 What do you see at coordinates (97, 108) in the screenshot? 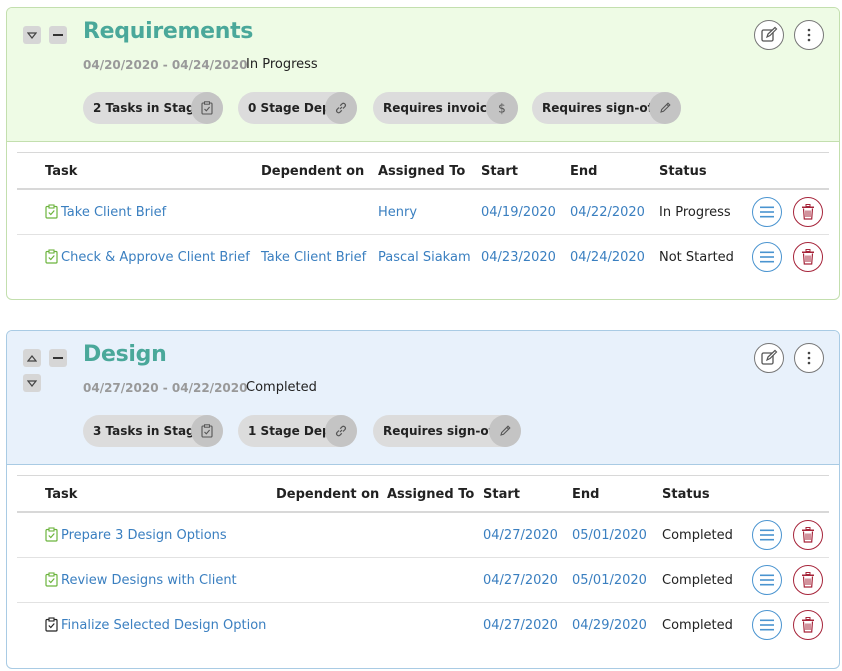
I see `pill-count: 2` at bounding box center [97, 108].